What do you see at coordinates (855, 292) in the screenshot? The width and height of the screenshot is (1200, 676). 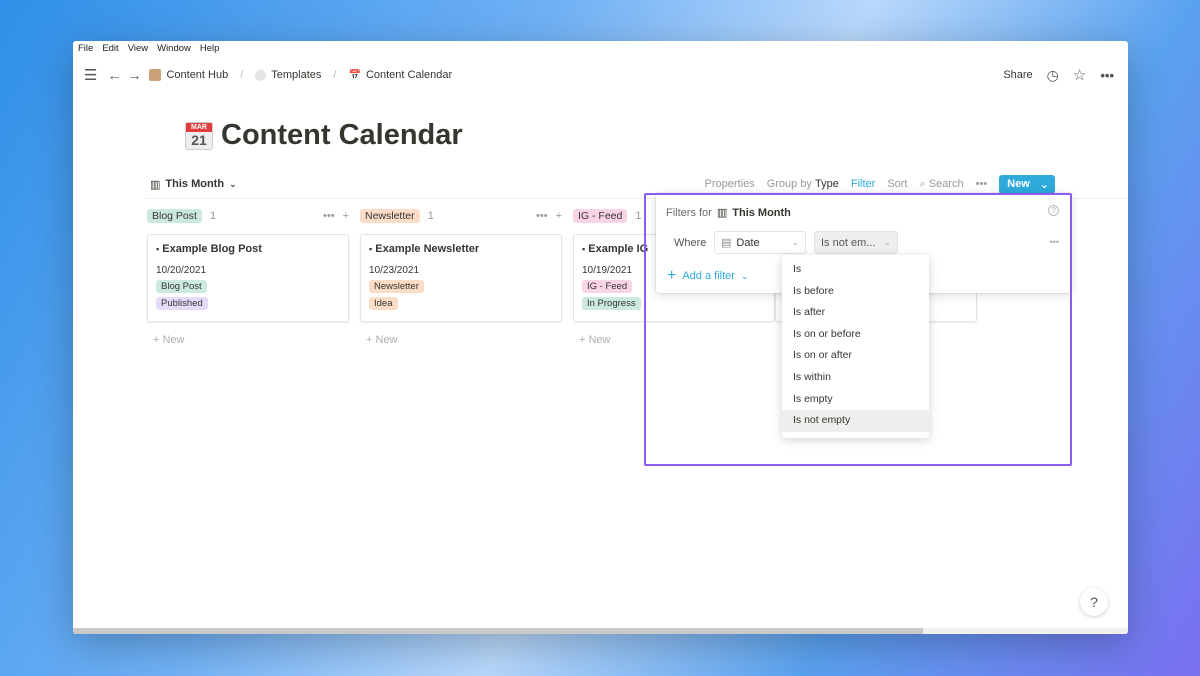 I see `operator-option: Is before` at bounding box center [855, 292].